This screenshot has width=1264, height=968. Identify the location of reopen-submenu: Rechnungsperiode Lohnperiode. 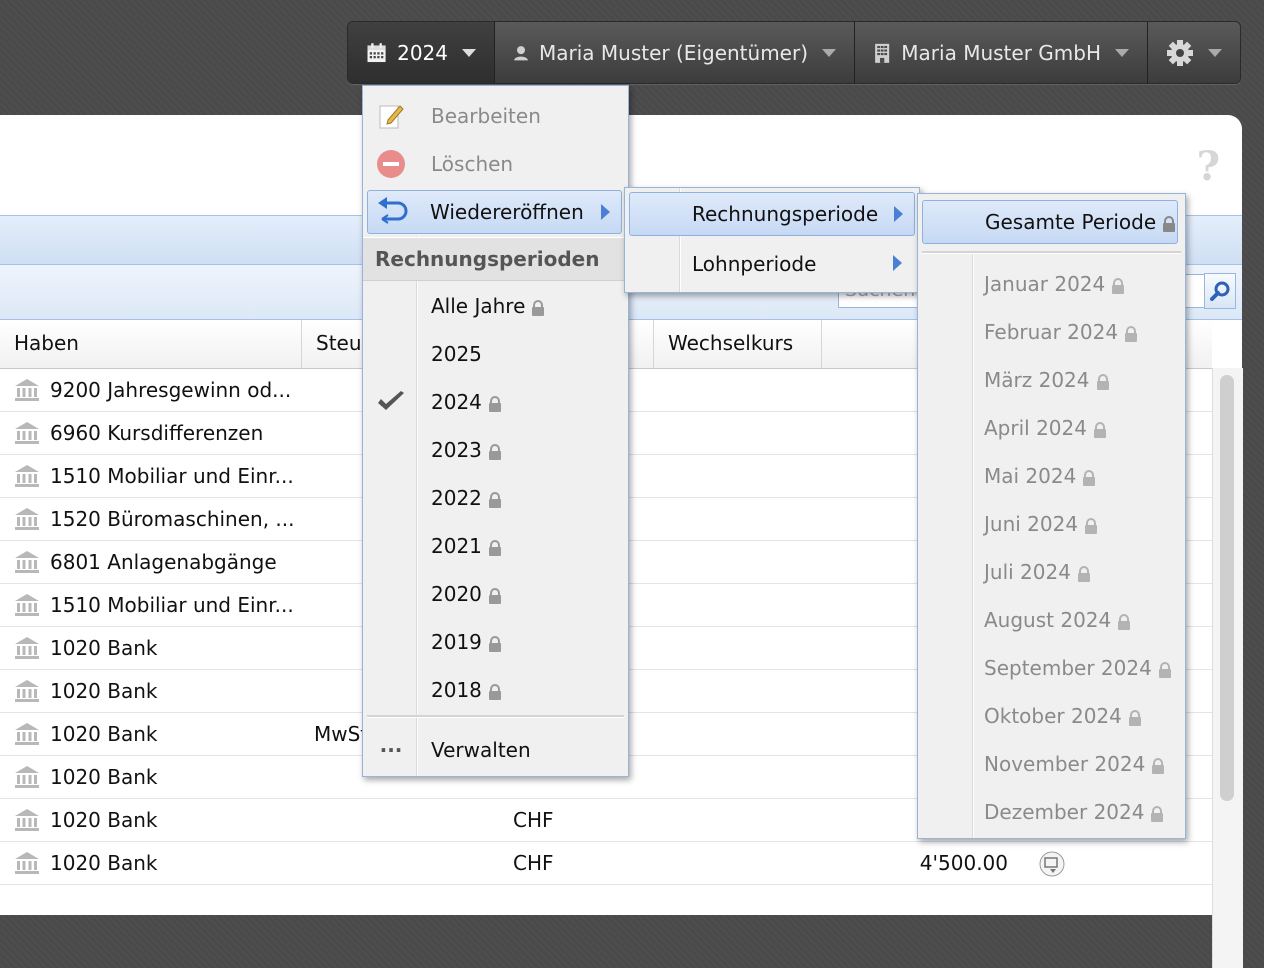
(772, 240).